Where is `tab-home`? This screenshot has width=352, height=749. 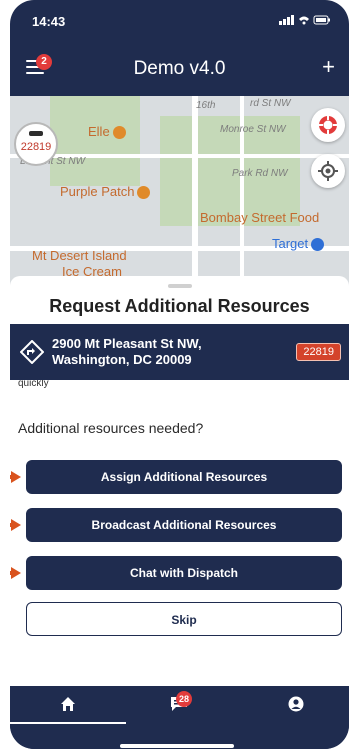
tab-home is located at coordinates (68, 708).